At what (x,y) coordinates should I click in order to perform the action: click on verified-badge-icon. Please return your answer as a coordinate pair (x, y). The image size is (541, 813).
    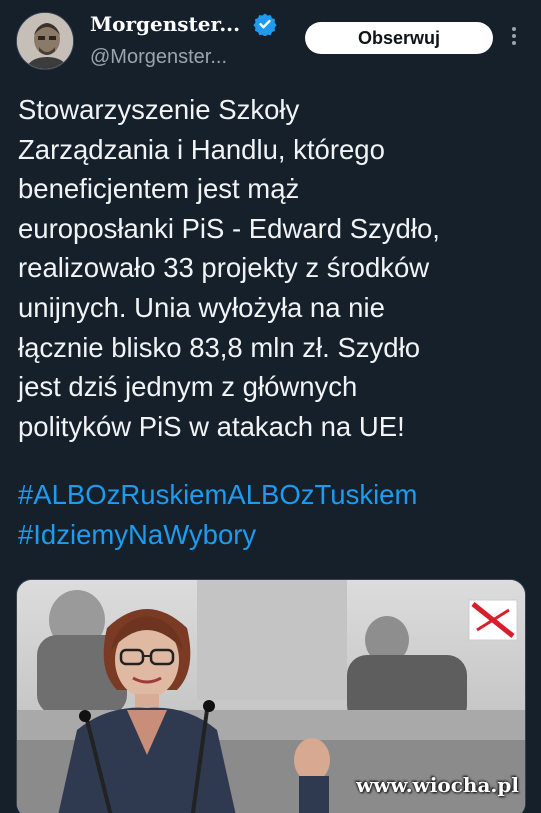
    Looking at the image, I should click on (265, 24).